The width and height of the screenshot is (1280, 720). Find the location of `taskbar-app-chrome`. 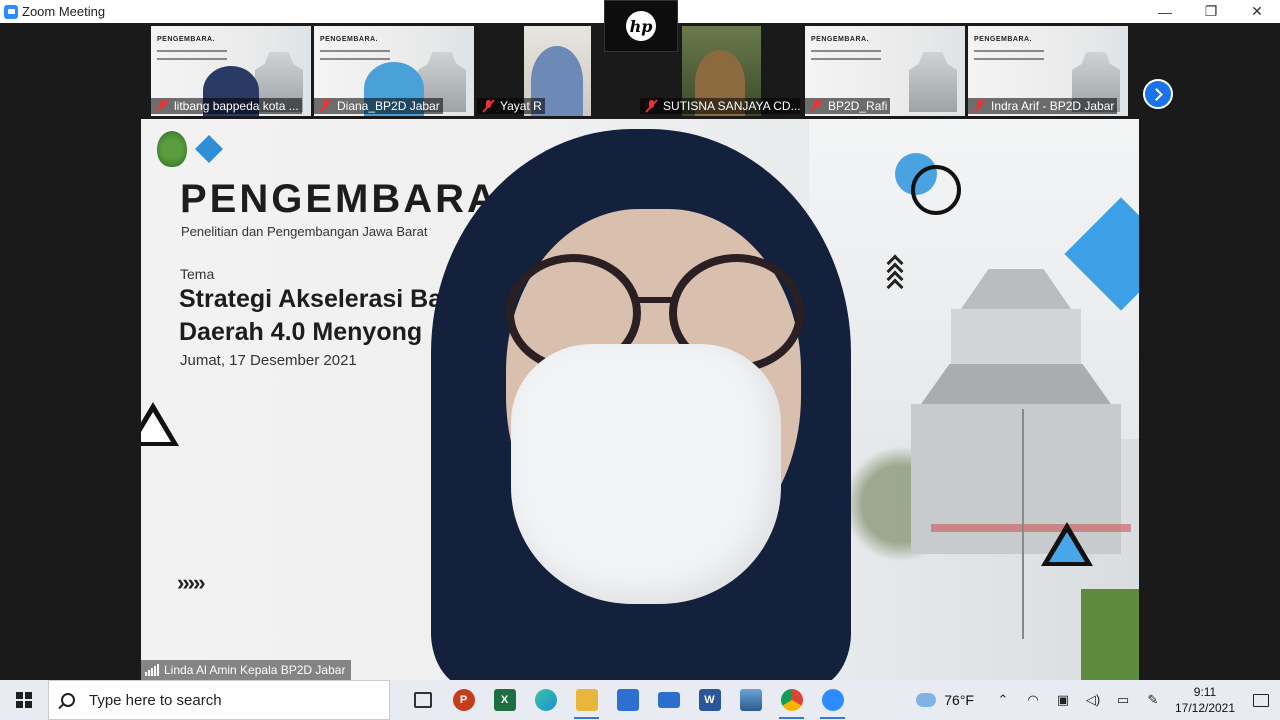

taskbar-app-chrome is located at coordinates (791, 700).